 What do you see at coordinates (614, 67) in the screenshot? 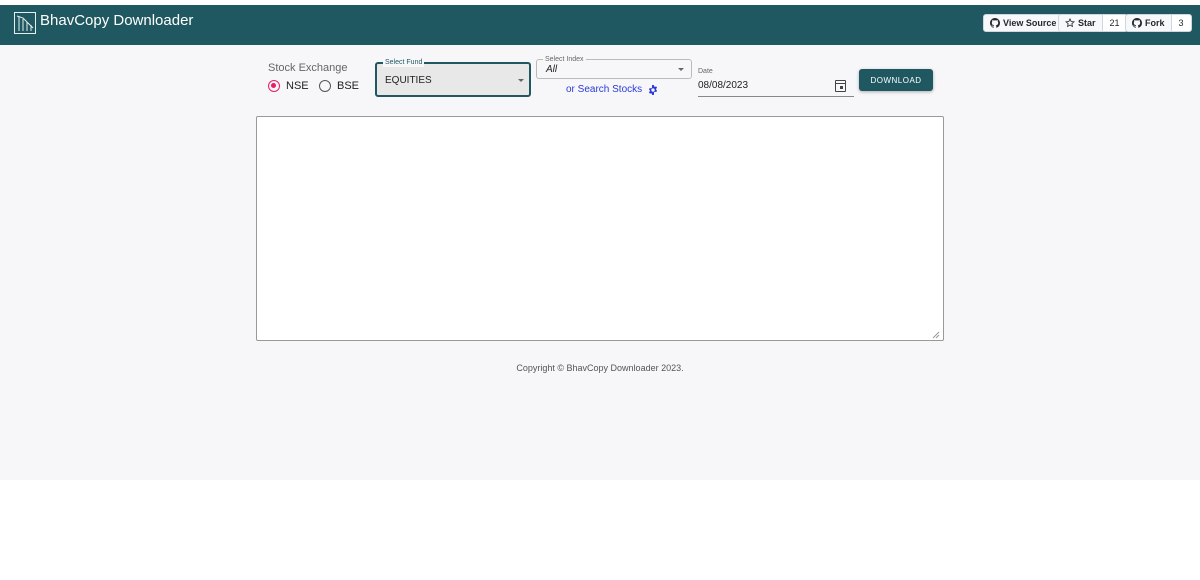
I see `select-index-dropdown: Select Index All` at bounding box center [614, 67].